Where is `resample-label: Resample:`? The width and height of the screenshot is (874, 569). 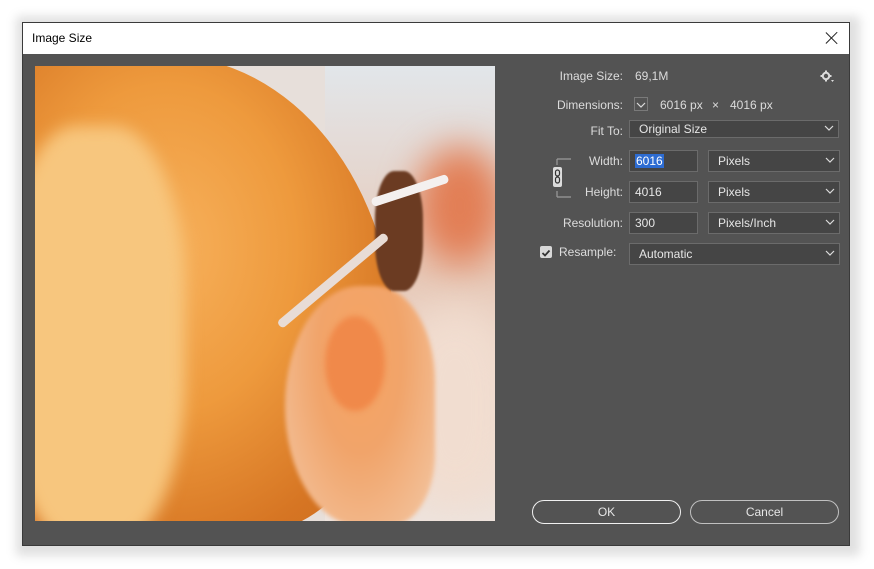
resample-label: Resample: is located at coordinates (588, 252).